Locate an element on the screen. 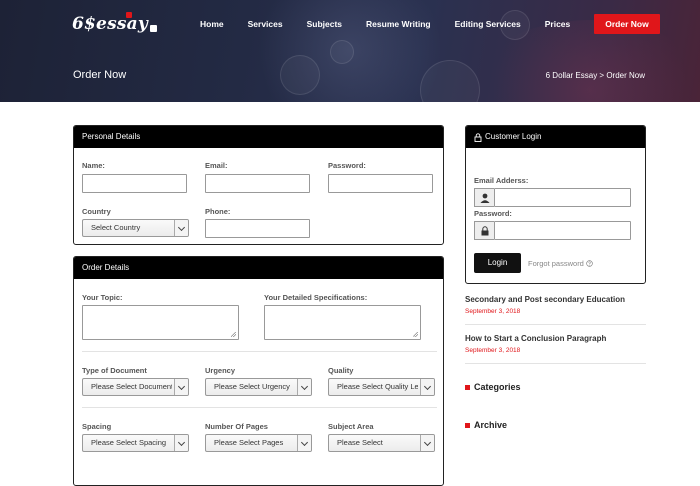  quality-select: Please Select Quality Level is located at coordinates (381, 387).